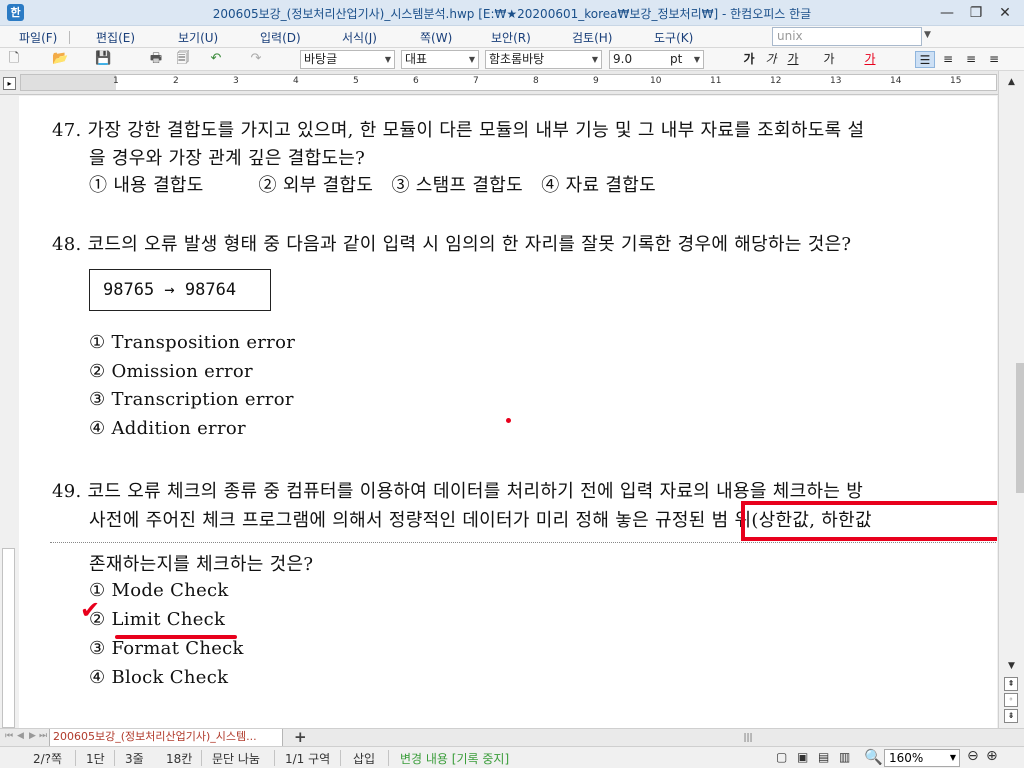 The width and height of the screenshot is (1024, 768). What do you see at coordinates (1020, 428) in the screenshot?
I see `scroll-thumb` at bounding box center [1020, 428].